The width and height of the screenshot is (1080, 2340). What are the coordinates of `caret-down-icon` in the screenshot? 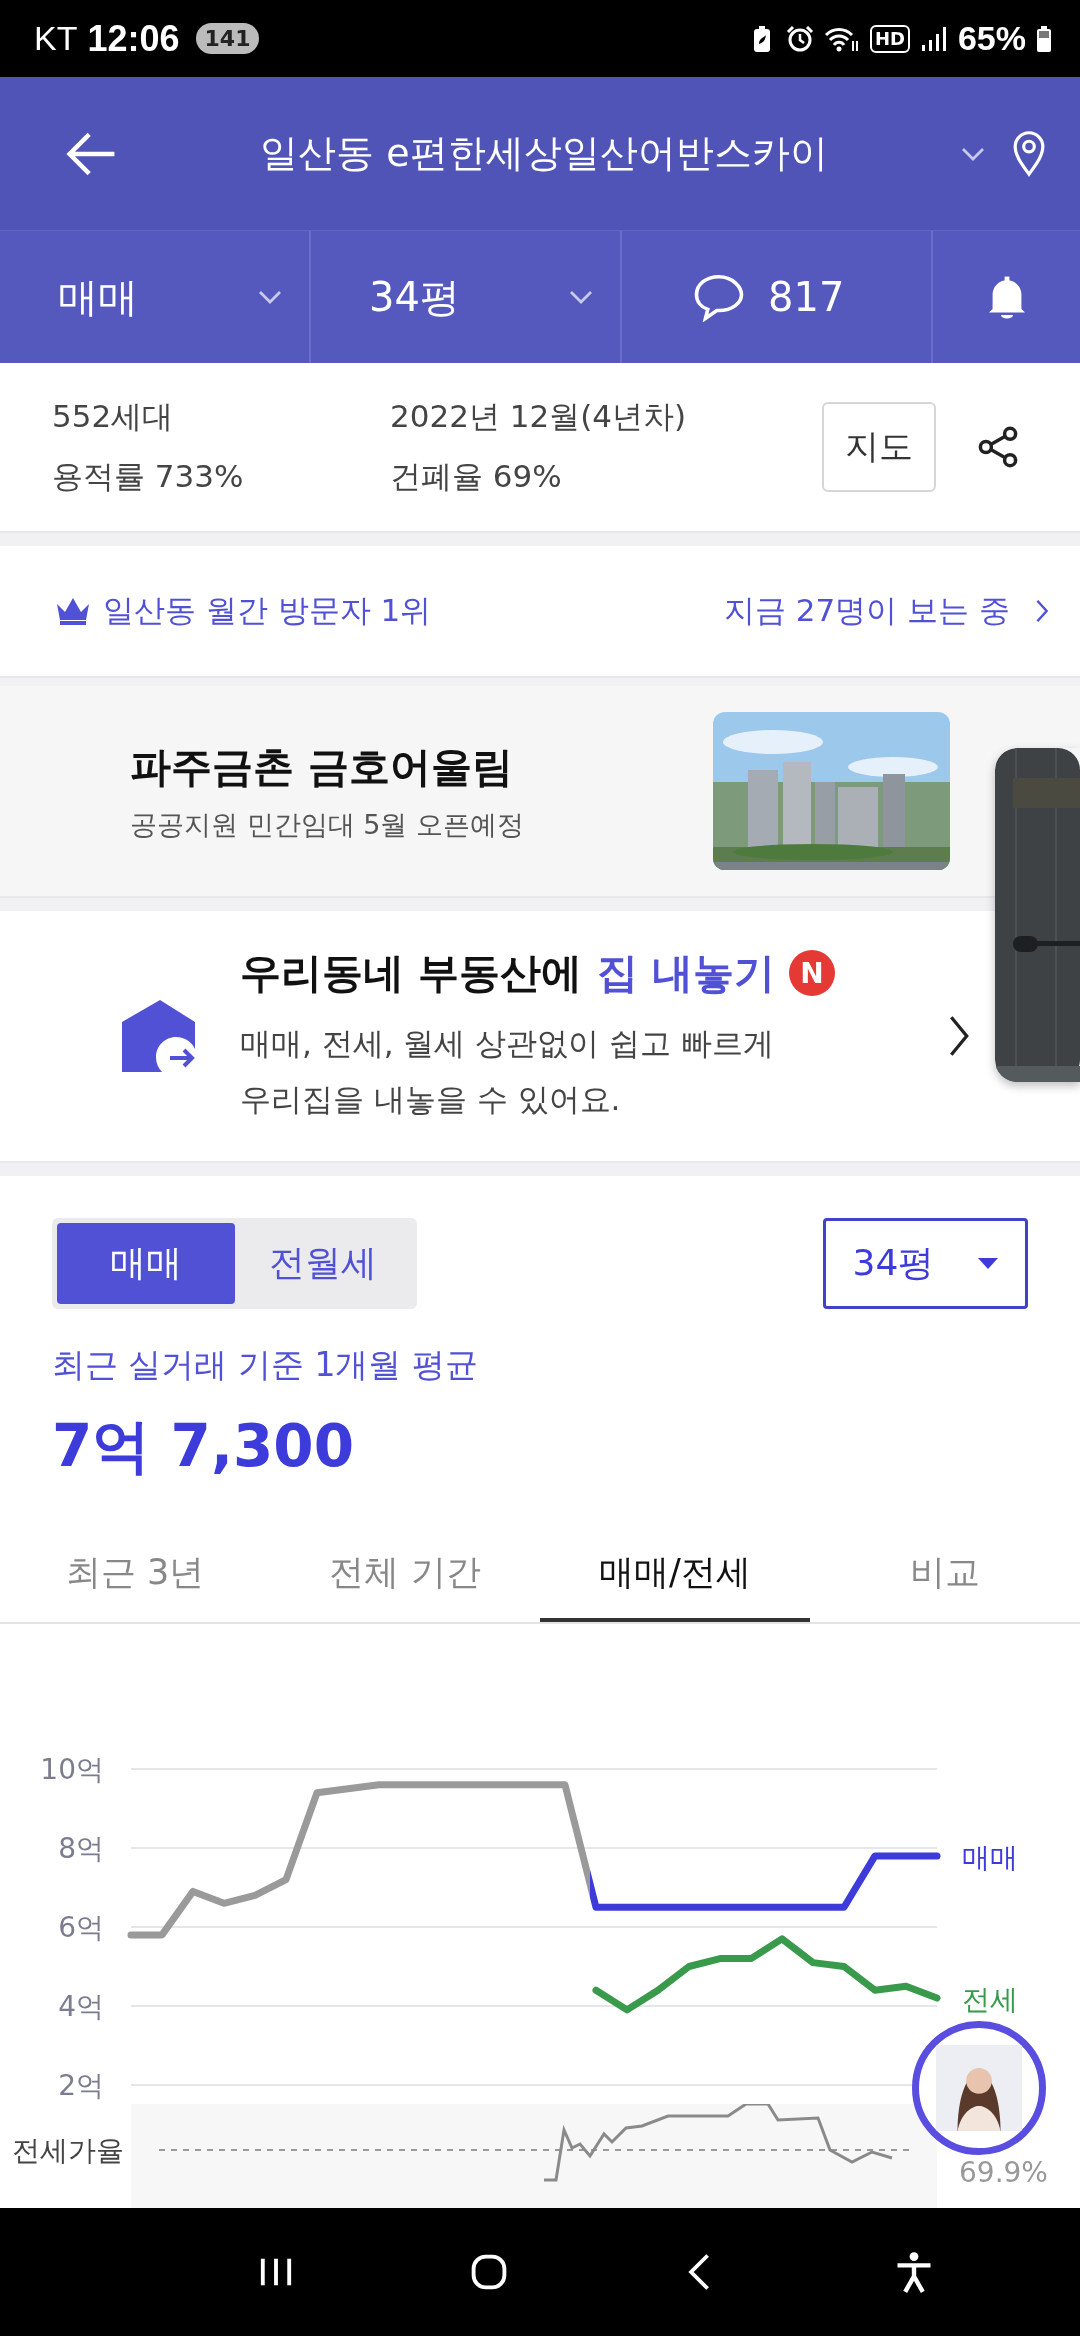 It's located at (988, 1263).